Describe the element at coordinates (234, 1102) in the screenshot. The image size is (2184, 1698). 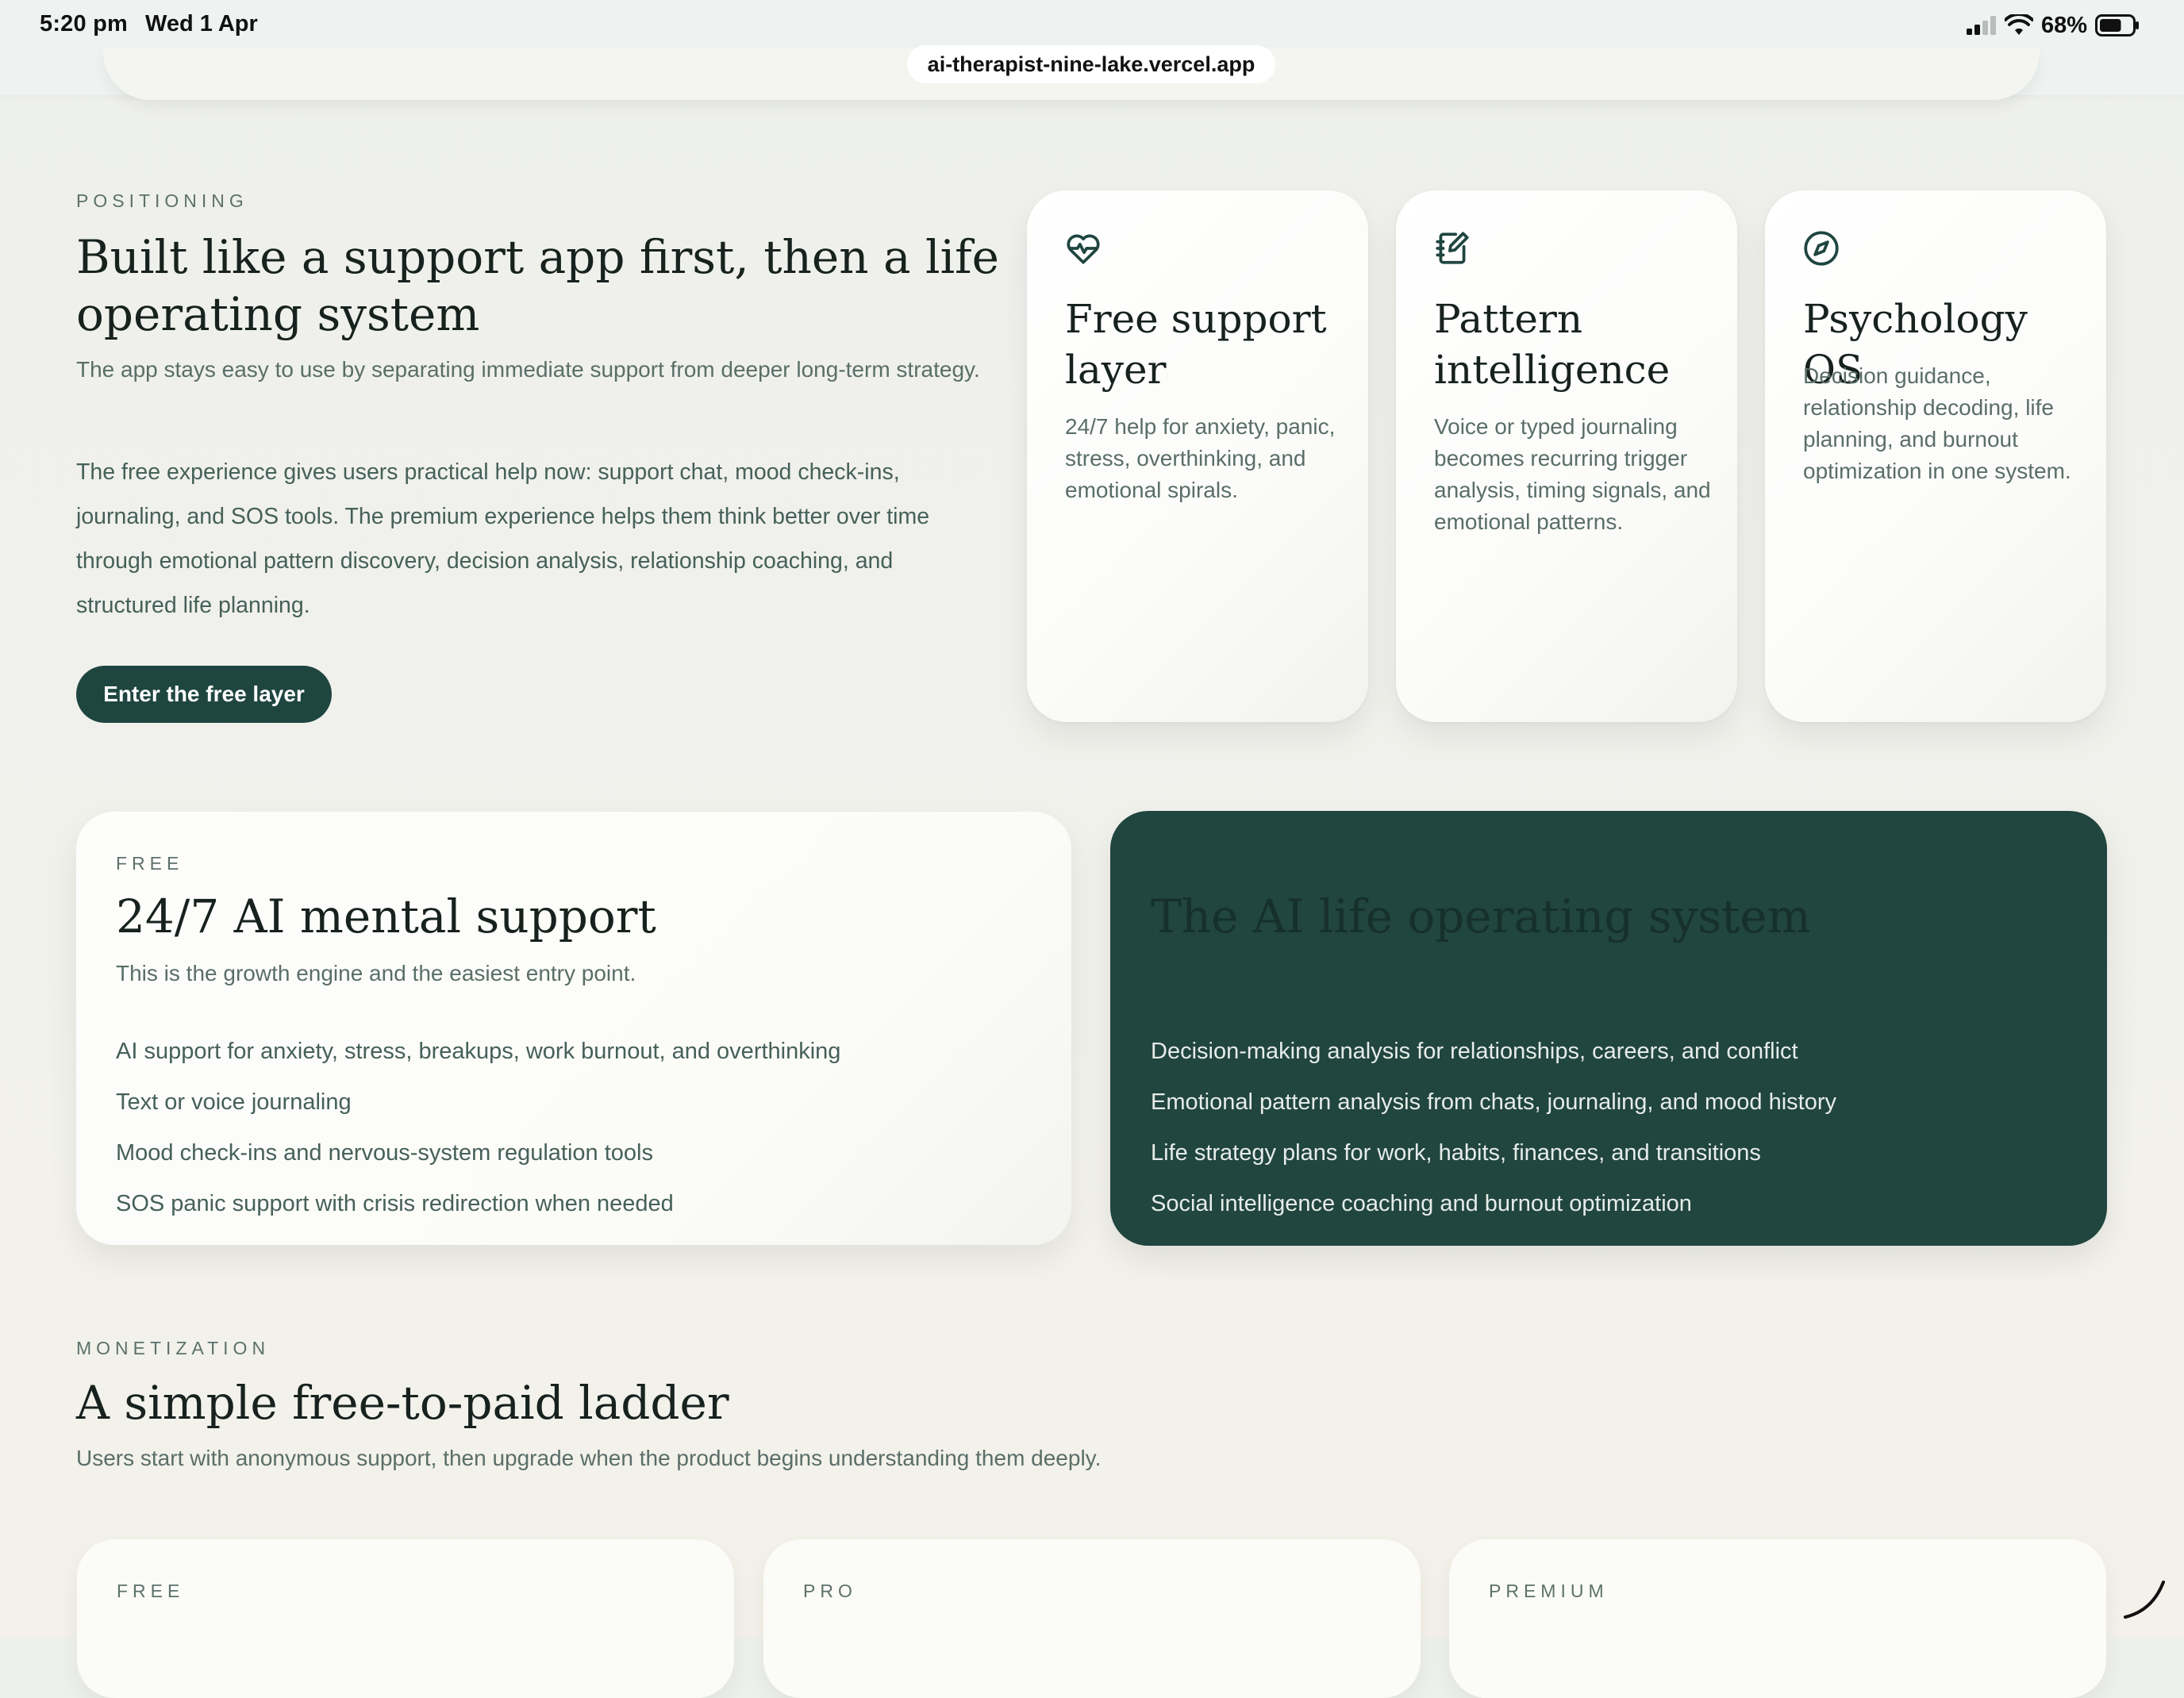
I see `list-item: Text or voice journaling` at that location.